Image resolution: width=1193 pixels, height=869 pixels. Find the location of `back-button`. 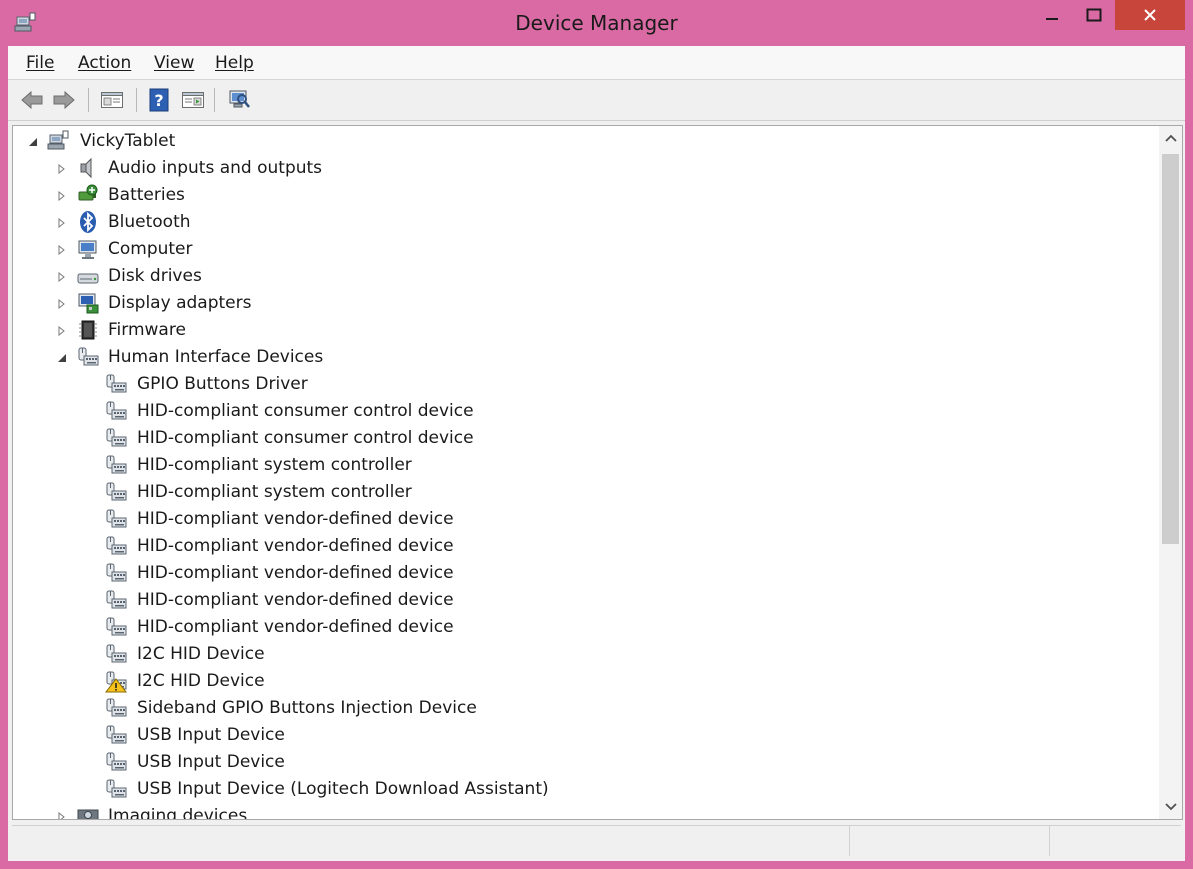

back-button is located at coordinates (32, 100).